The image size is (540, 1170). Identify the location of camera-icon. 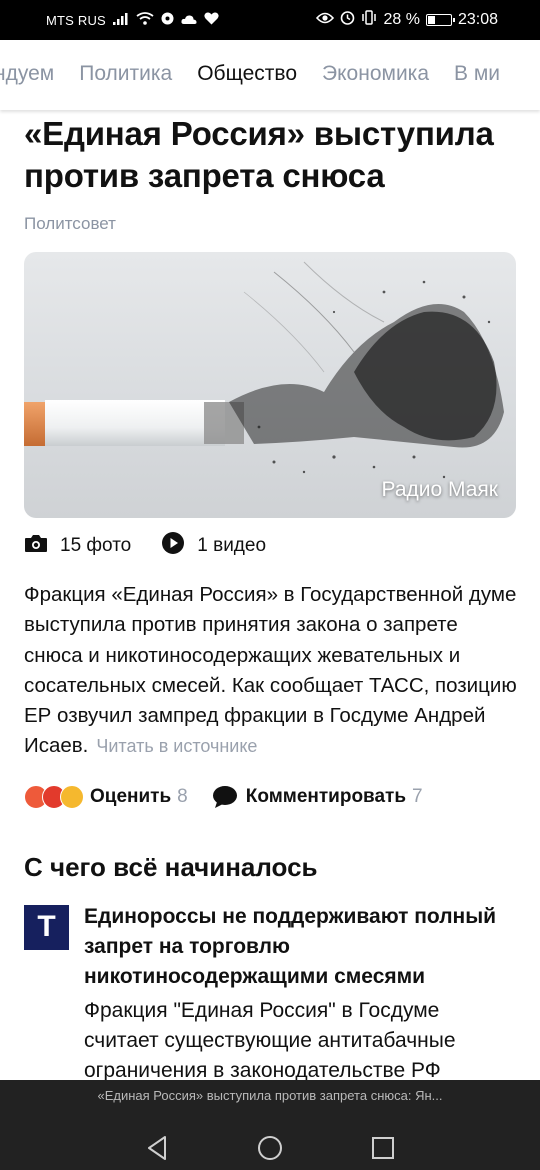
(36, 546).